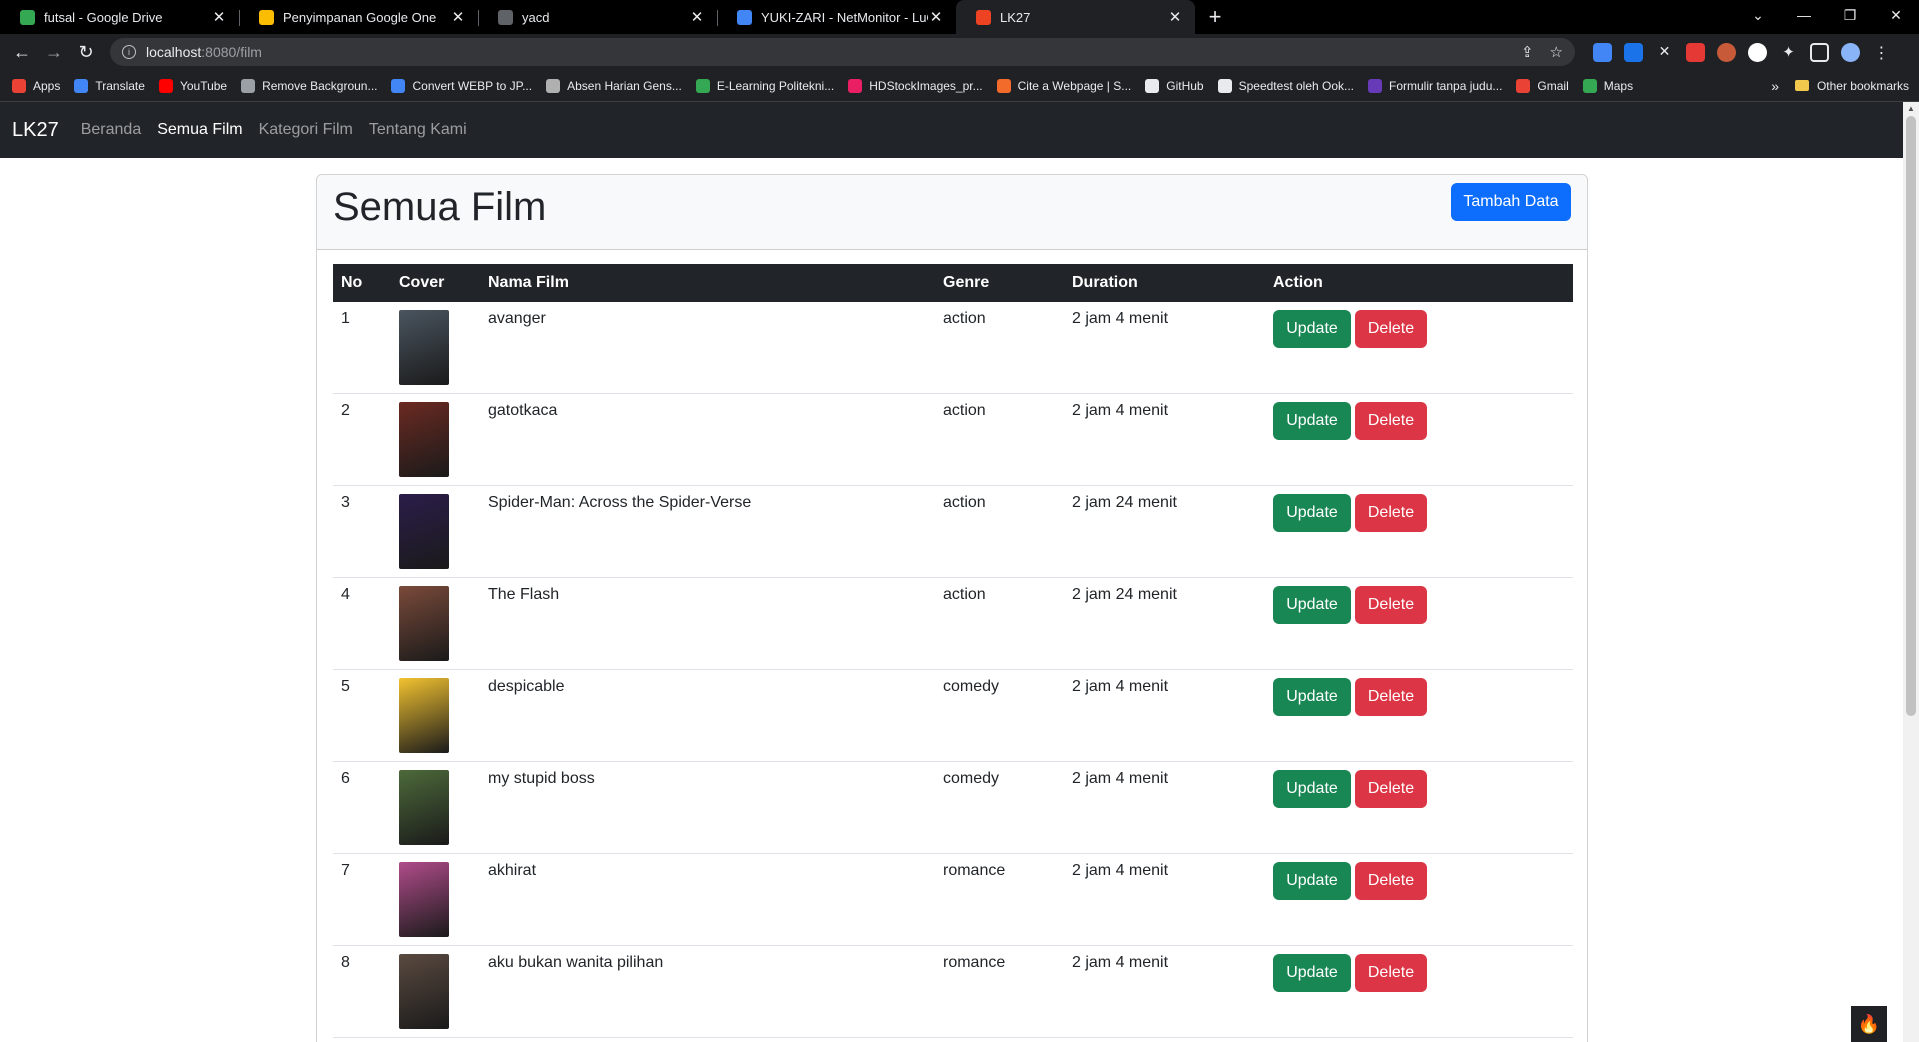  I want to click on tab-search-icon: ⌄, so click(1758, 15).